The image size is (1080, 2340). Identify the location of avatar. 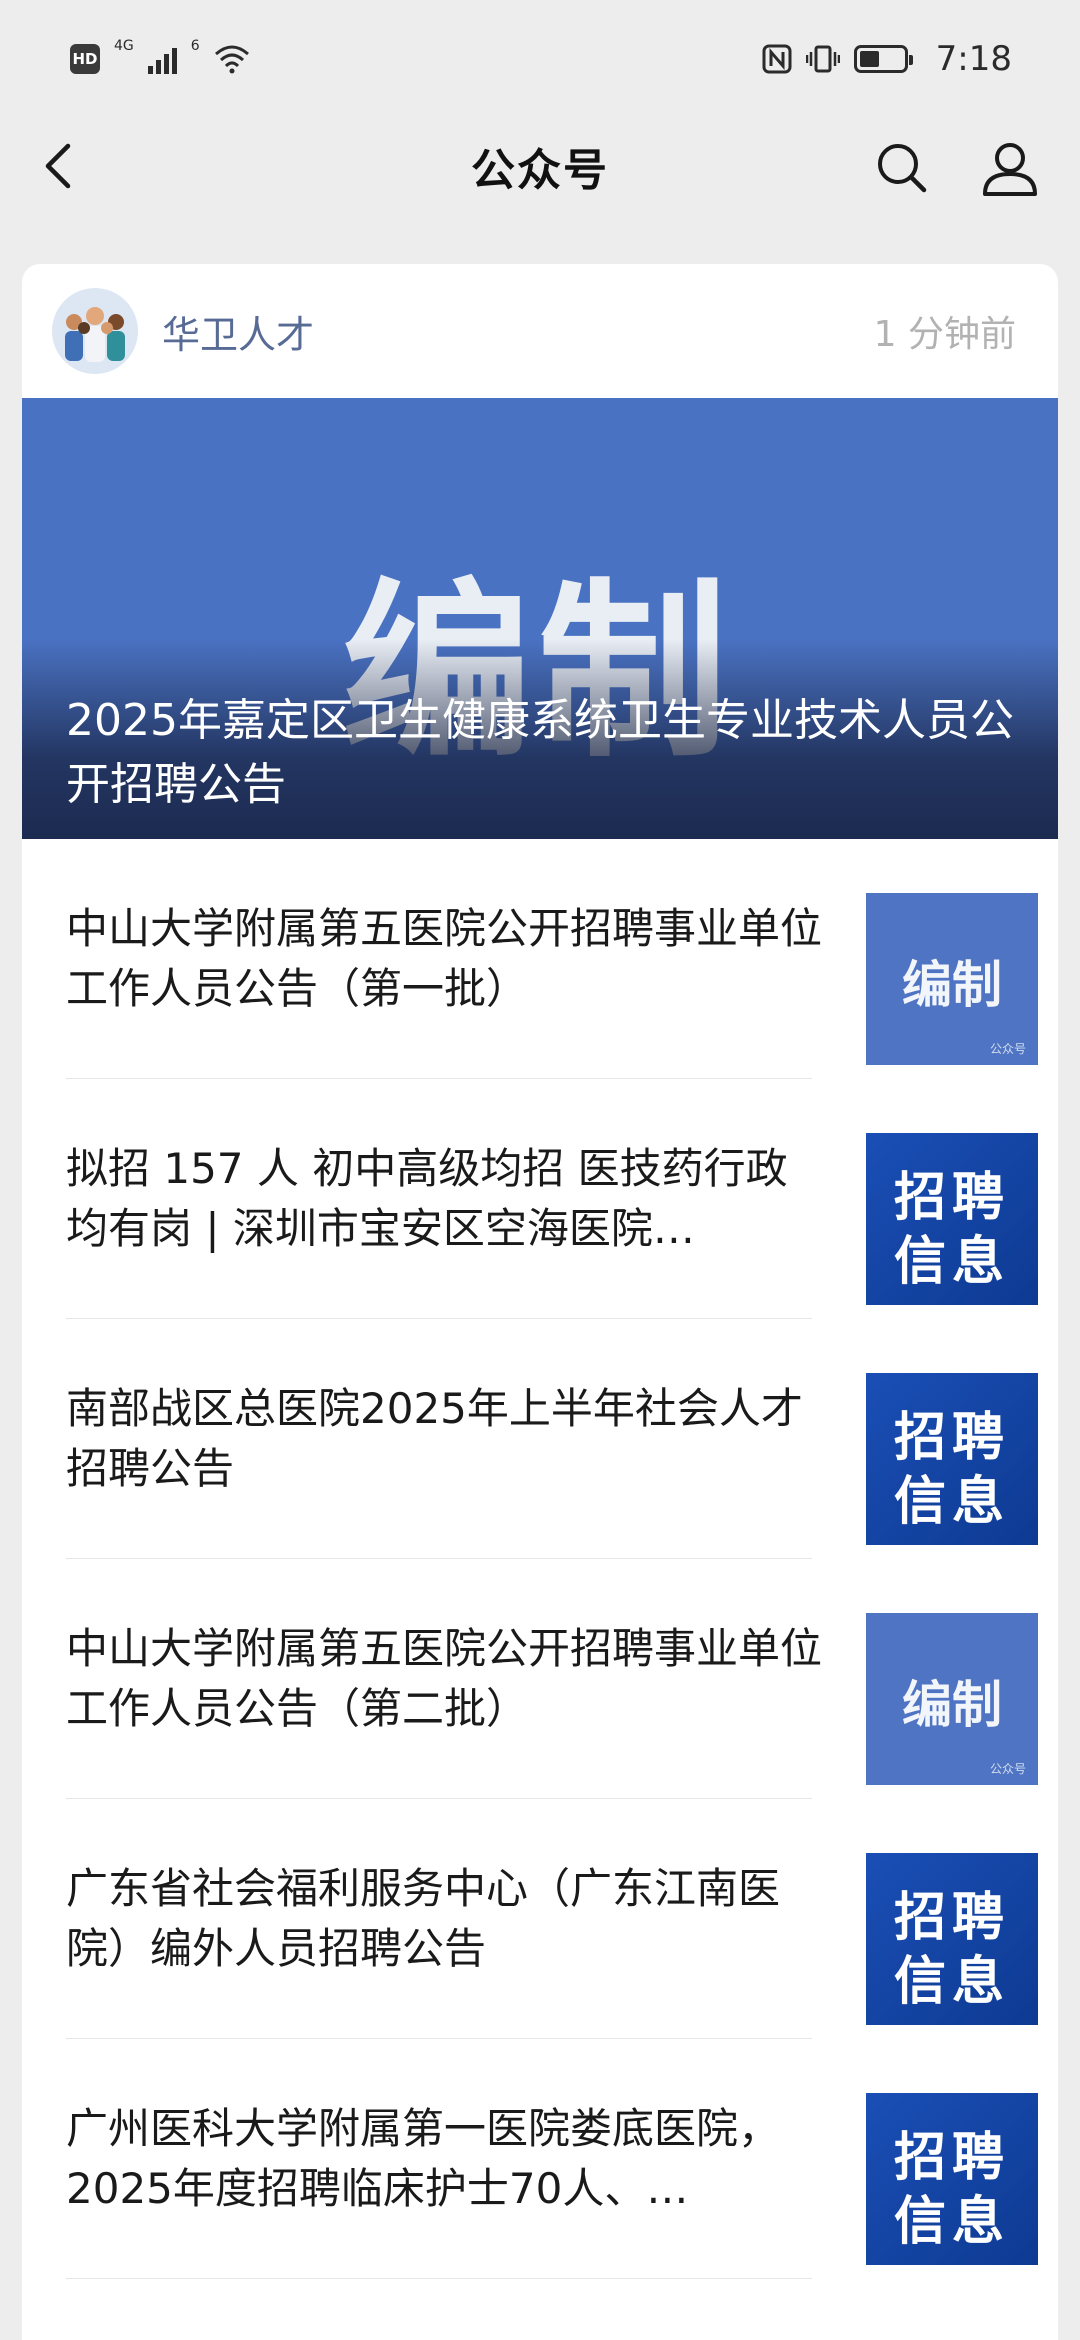
(95, 331).